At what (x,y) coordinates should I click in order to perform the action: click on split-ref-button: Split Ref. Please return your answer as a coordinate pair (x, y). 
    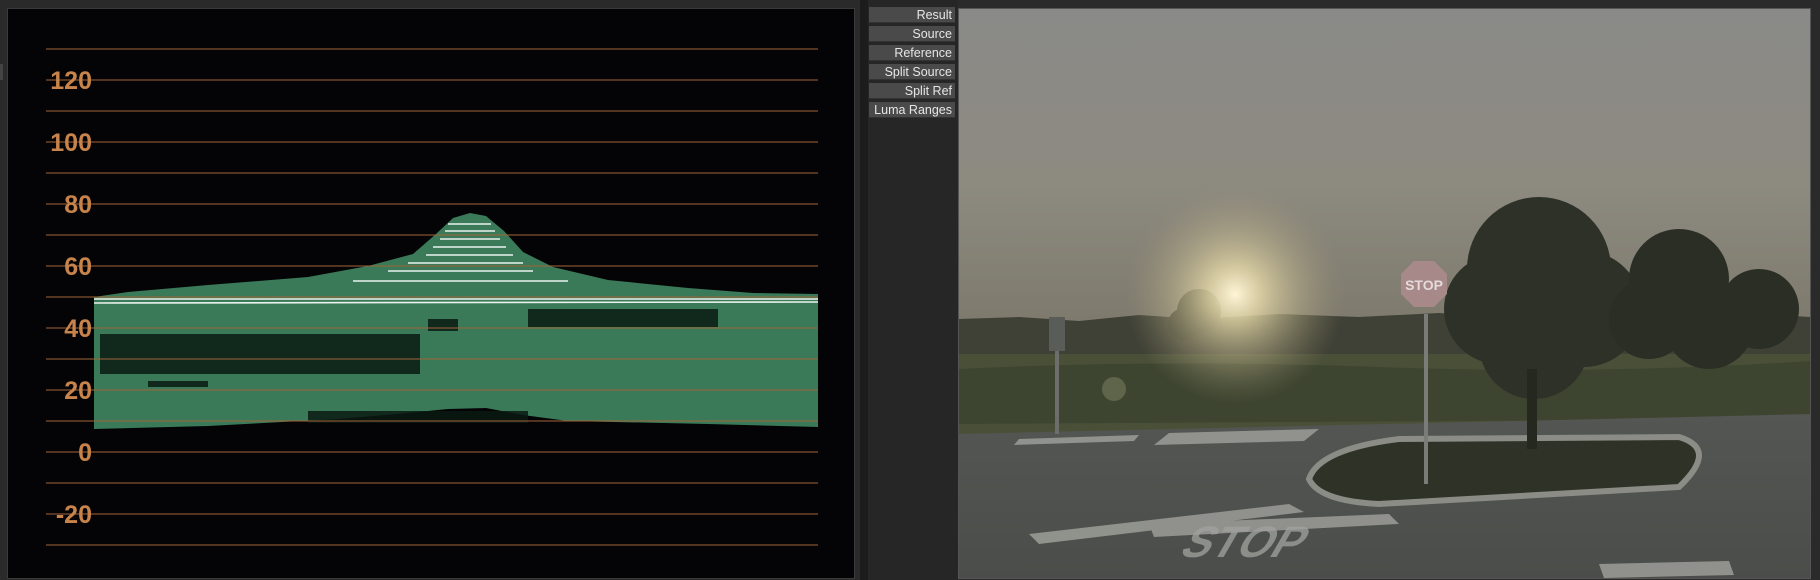
    Looking at the image, I should click on (912, 91).